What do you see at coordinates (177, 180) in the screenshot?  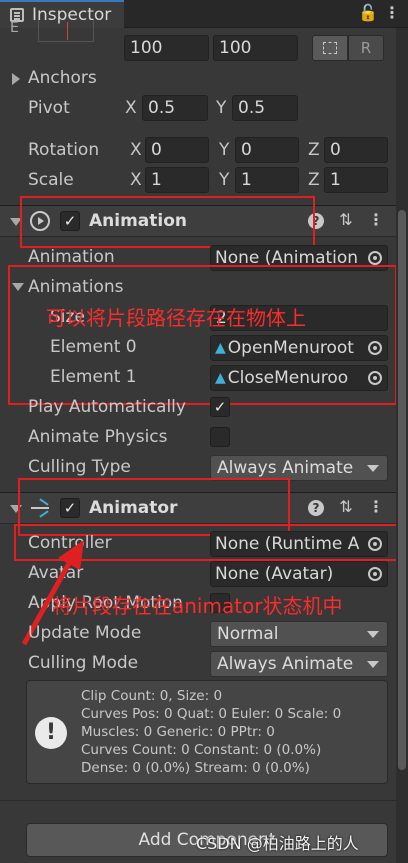 I see `scale-x-field: 1` at bounding box center [177, 180].